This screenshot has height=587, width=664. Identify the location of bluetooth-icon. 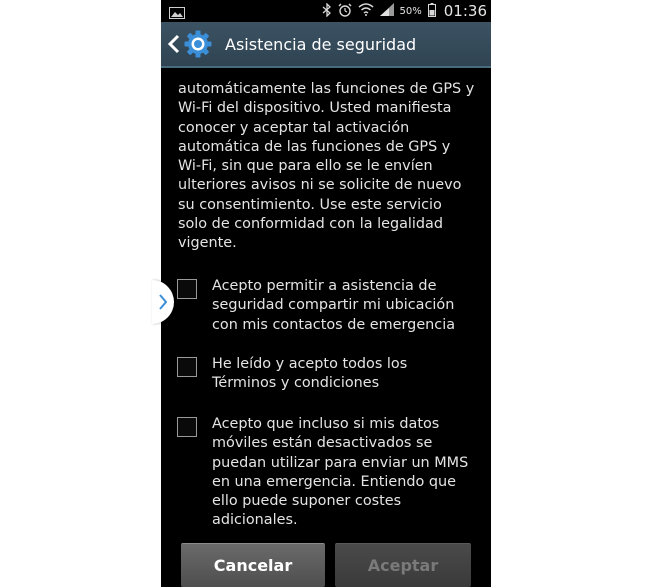
(327, 10).